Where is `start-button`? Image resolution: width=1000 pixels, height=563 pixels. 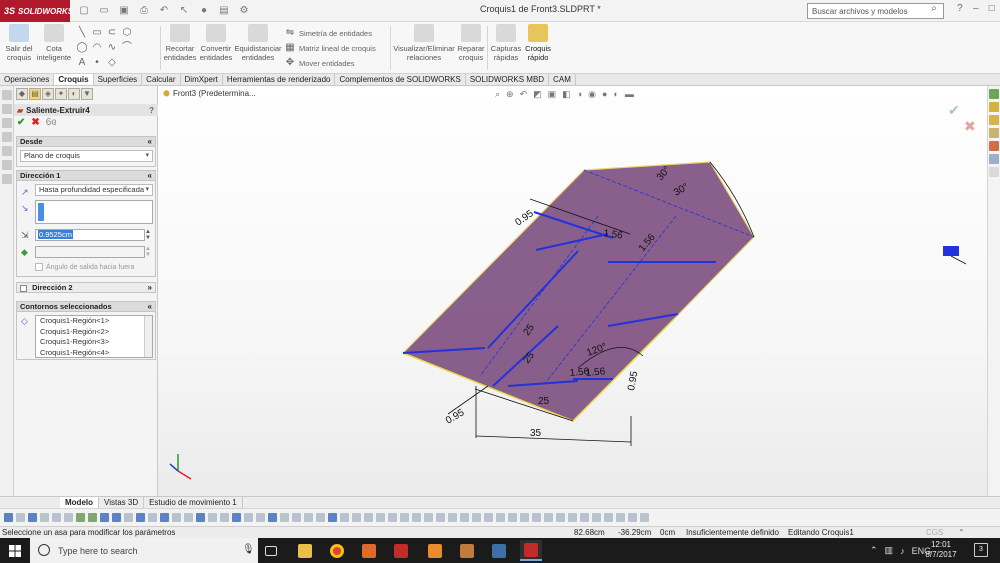 start-button is located at coordinates (15, 550).